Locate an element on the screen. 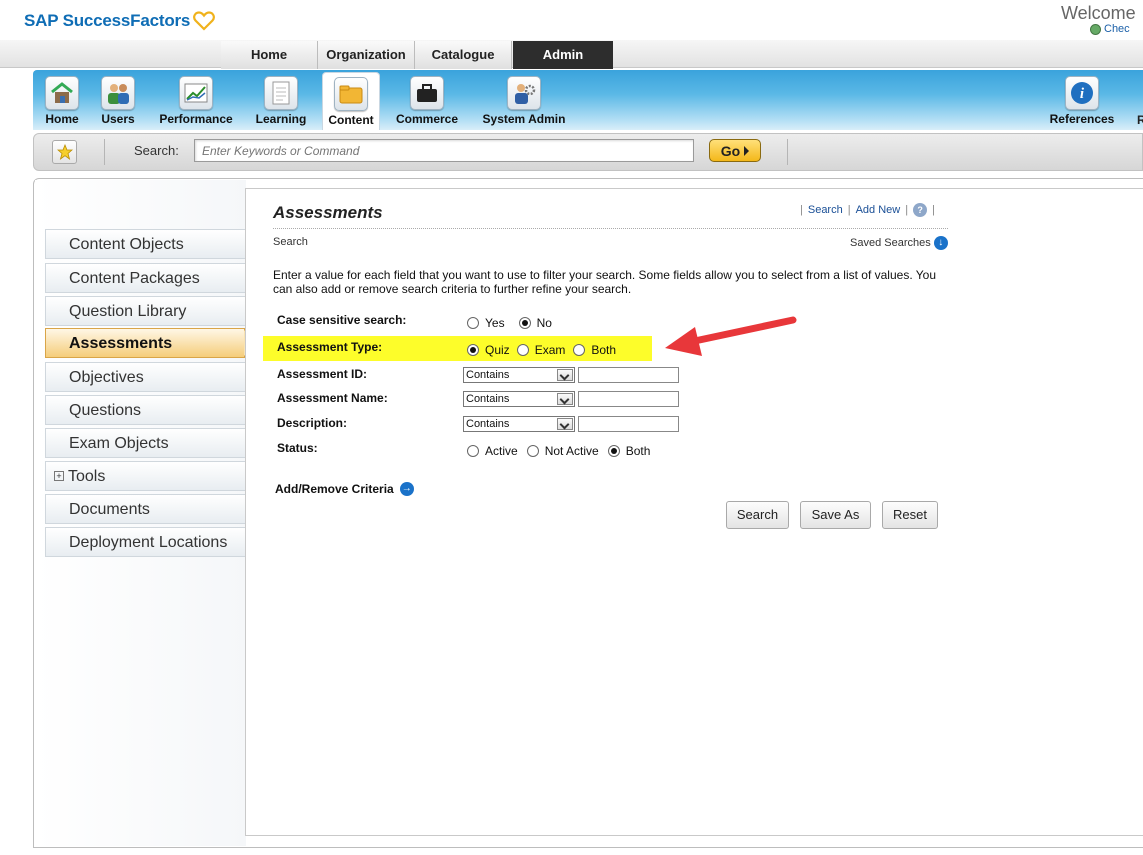 Image resolution: width=1143 pixels, height=855 pixels. status-active-label: Active is located at coordinates (501, 451).